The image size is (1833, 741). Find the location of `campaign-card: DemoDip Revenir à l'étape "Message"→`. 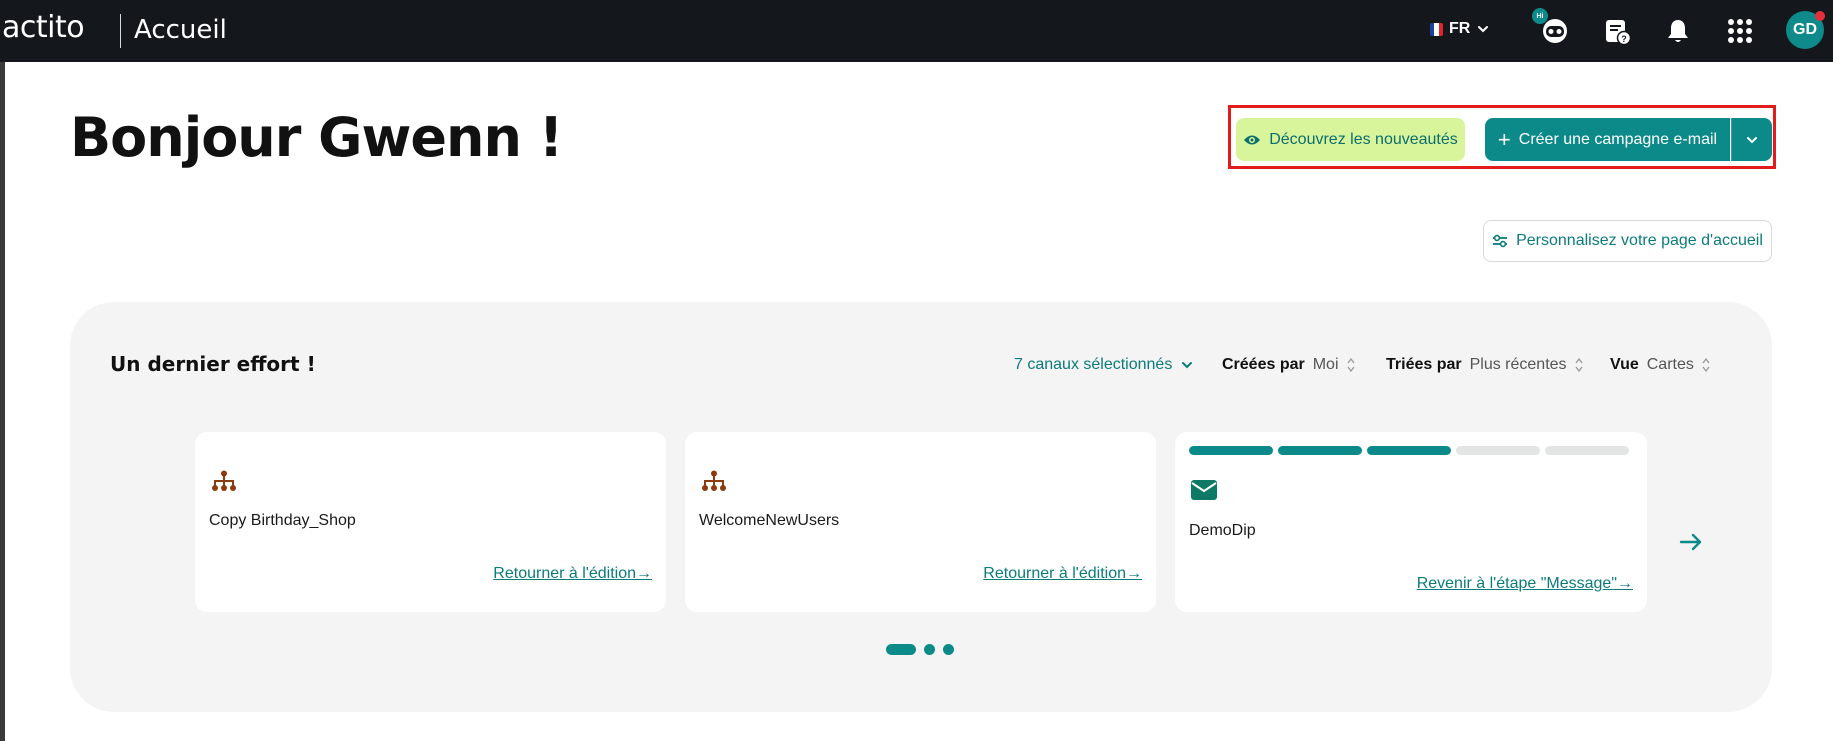

campaign-card: DemoDip Revenir à l'étape "Message"→ is located at coordinates (1411, 522).